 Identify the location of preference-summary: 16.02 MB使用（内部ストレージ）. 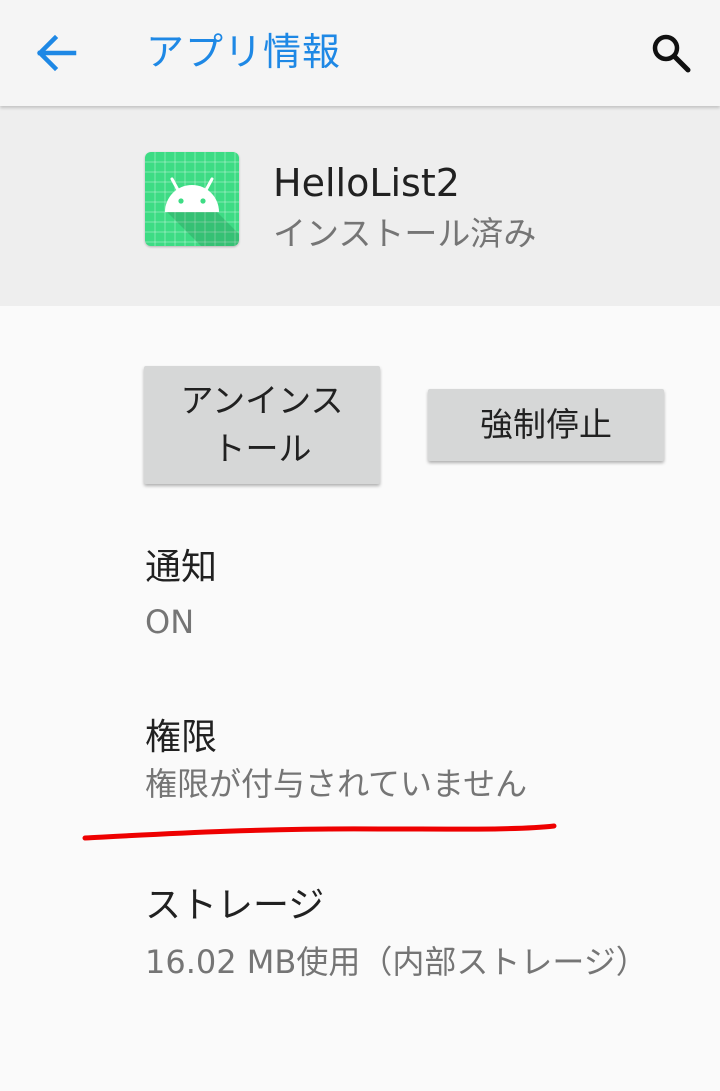
(396, 962).